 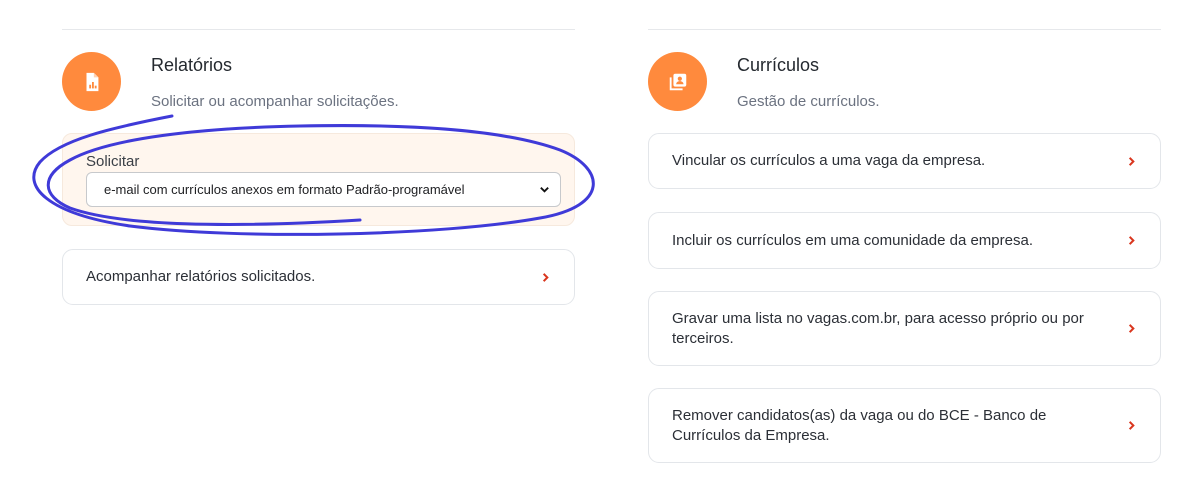 What do you see at coordinates (275, 101) in the screenshot?
I see `reports-subtitle: Solicitar ou acompanhar solicitações.` at bounding box center [275, 101].